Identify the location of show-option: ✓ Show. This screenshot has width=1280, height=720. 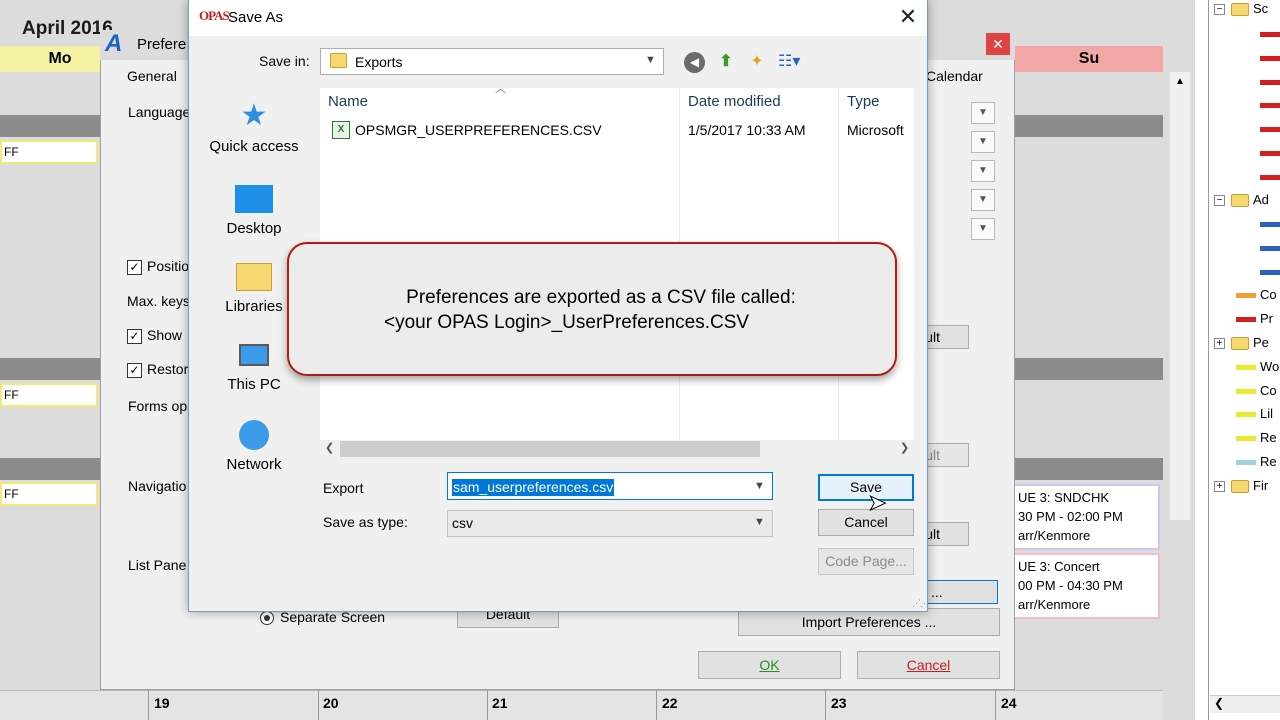
(154, 335).